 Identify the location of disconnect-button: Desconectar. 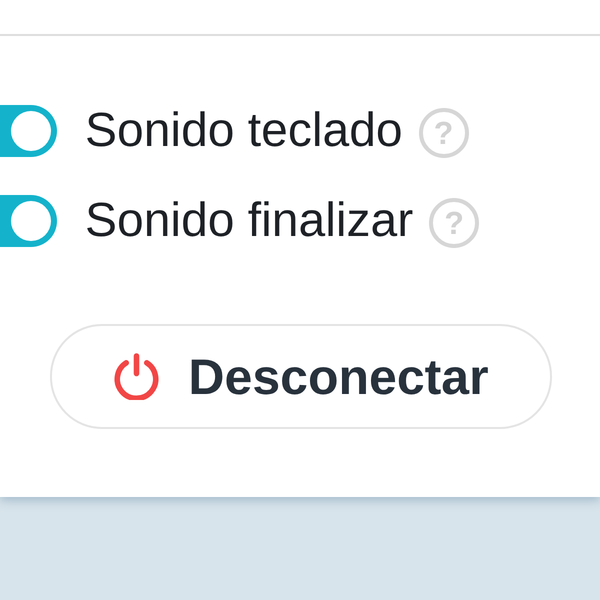
(301, 376).